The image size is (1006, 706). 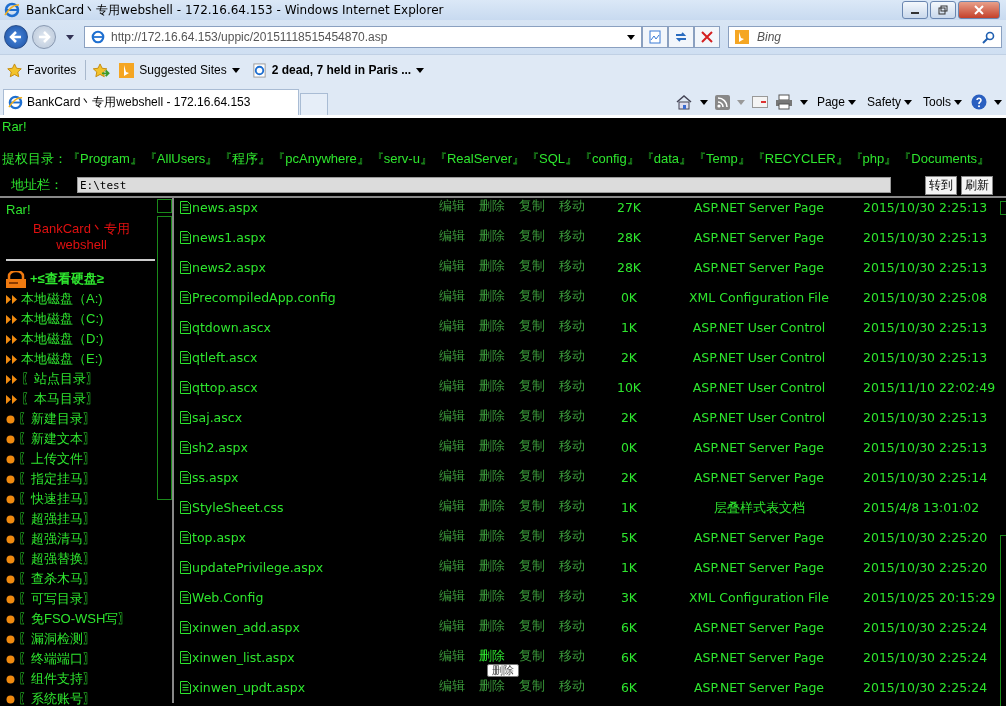 I want to click on minimize-button, so click(x=915, y=10).